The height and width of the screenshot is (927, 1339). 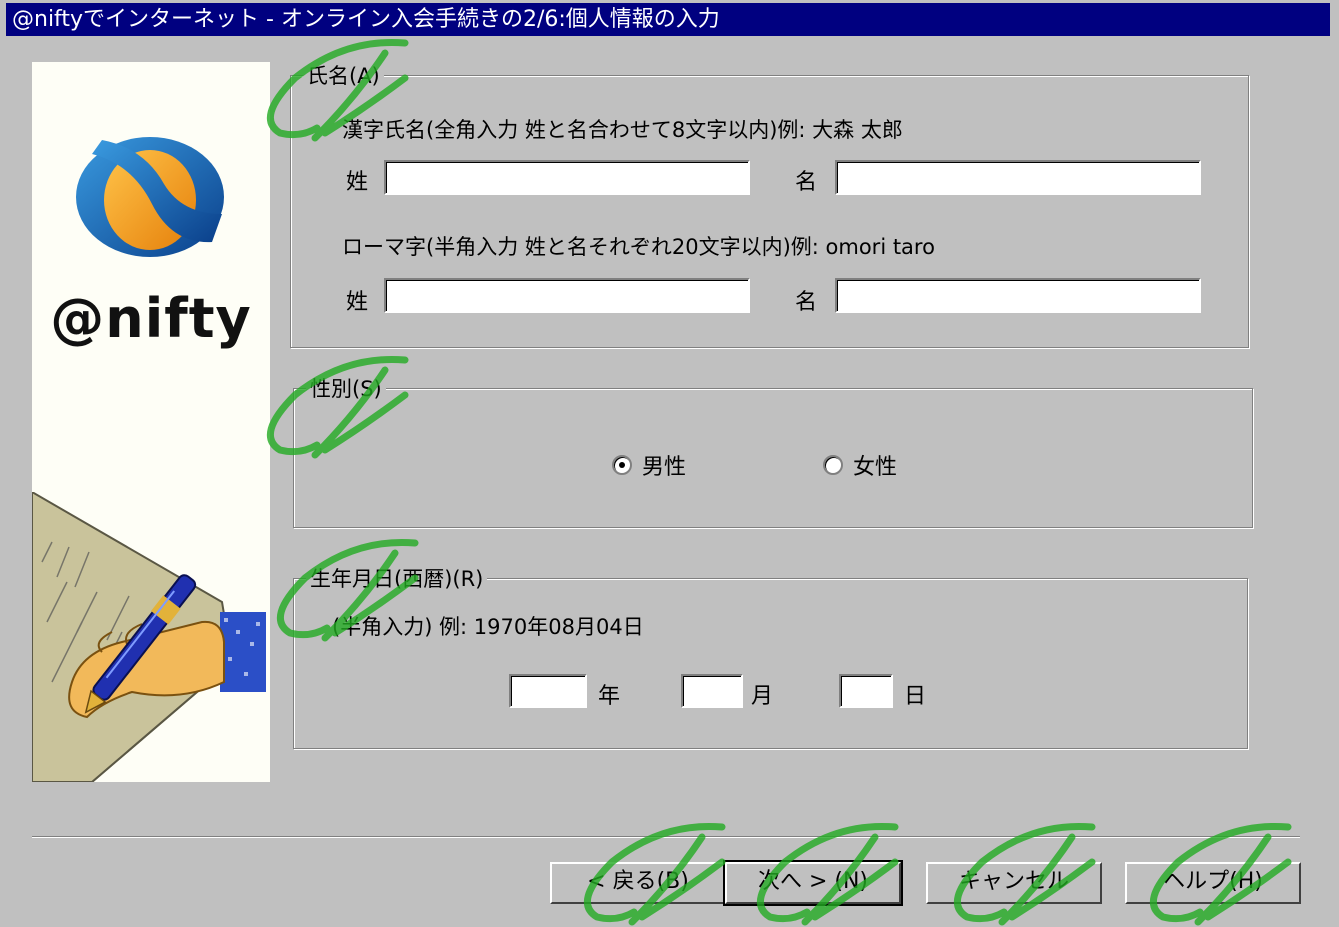 What do you see at coordinates (548, 691) in the screenshot?
I see `birth-year-input` at bounding box center [548, 691].